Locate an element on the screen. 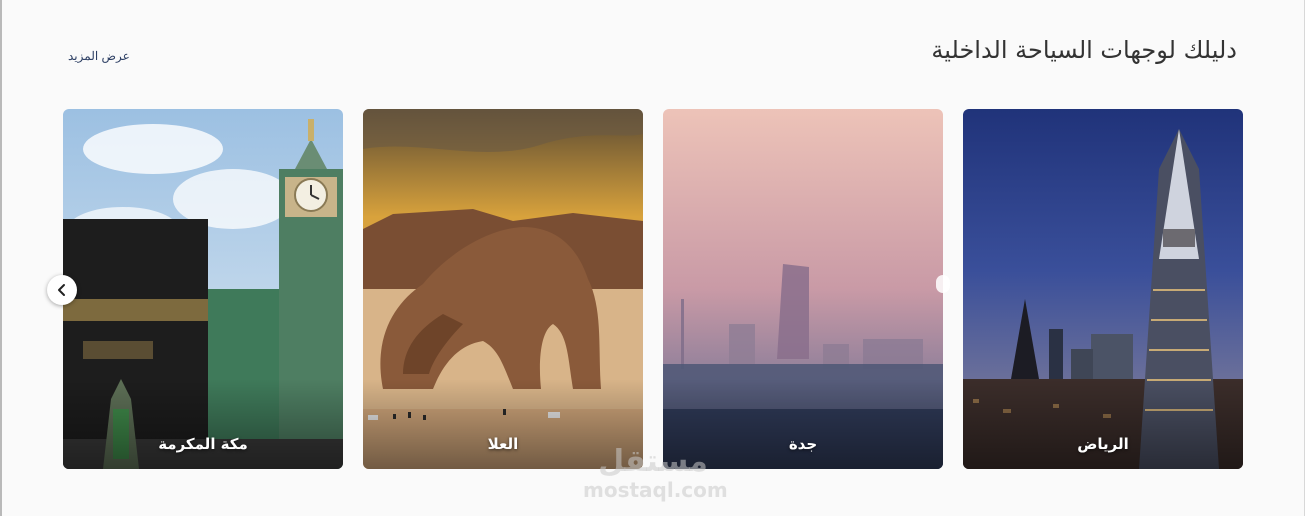 The height and width of the screenshot is (516, 1305). card-title: العلا is located at coordinates (503, 444).